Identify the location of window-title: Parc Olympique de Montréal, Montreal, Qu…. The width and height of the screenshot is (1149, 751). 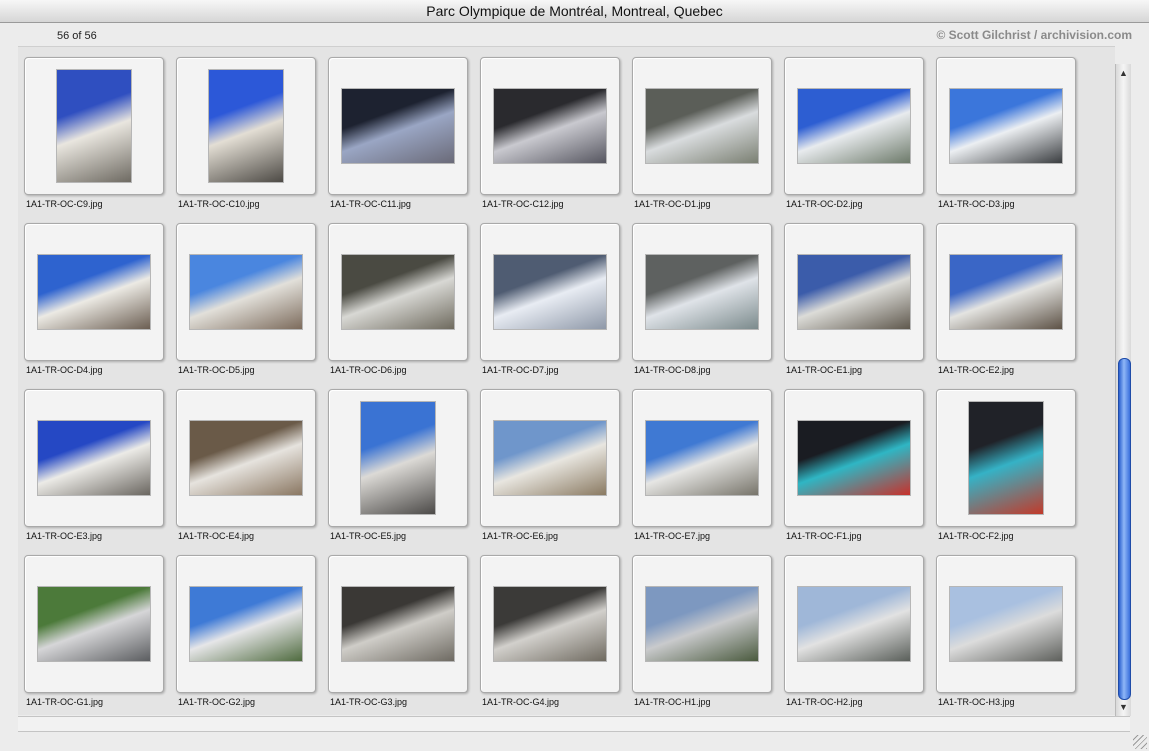
(574, 11).